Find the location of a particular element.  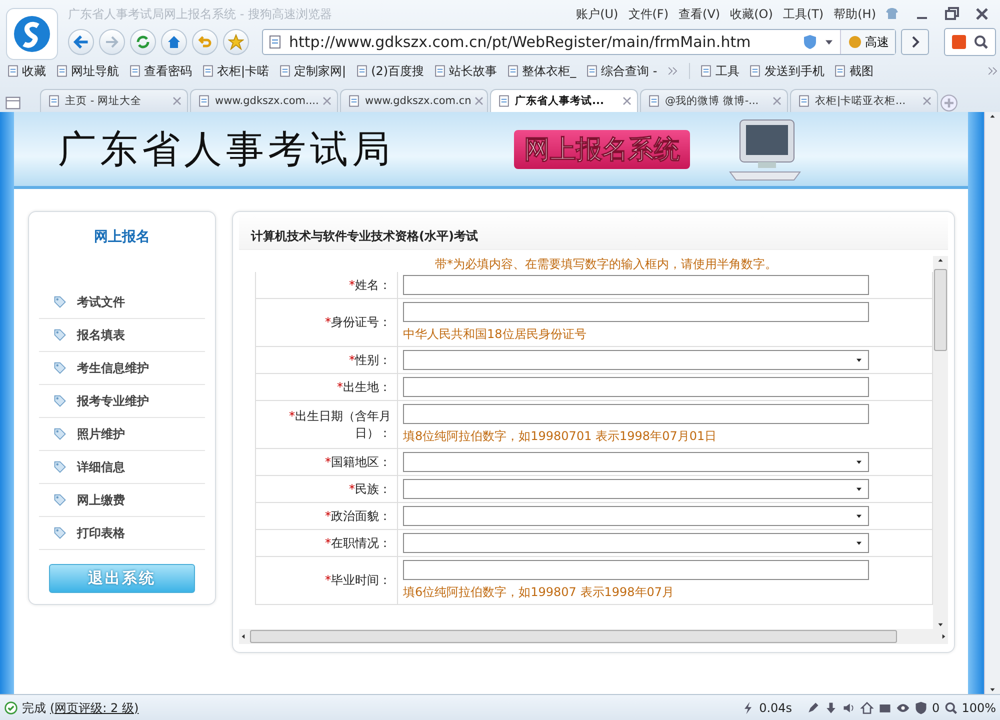

horizontal-scrollbar is located at coordinates (593, 636).